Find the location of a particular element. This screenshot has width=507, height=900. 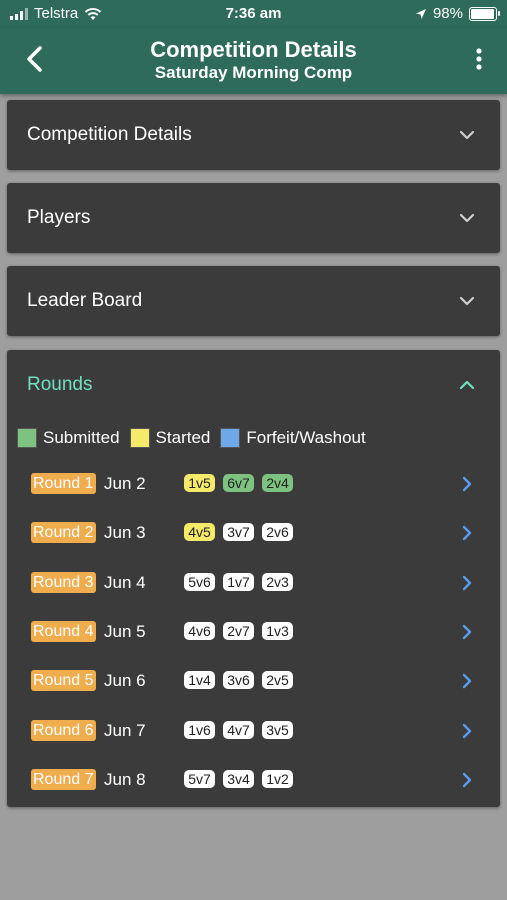

round-label: Round 5 is located at coordinates (63, 681).